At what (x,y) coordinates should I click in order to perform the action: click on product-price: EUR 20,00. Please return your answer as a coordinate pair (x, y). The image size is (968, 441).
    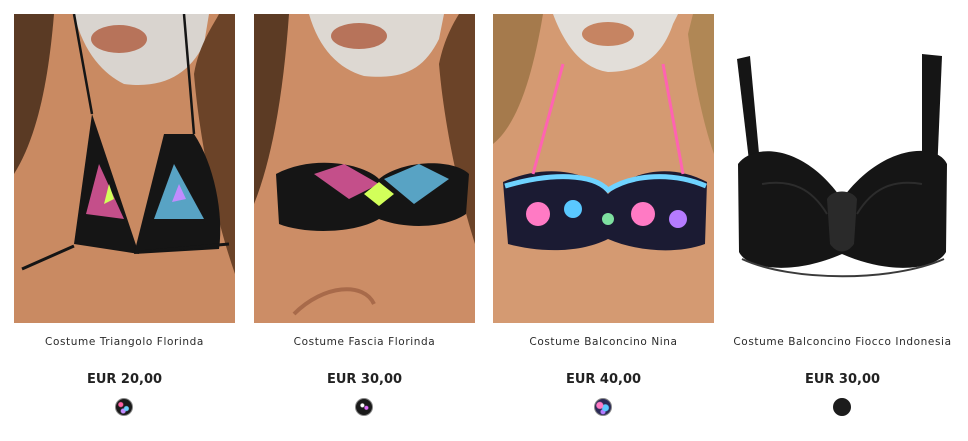
    Looking at the image, I should click on (124, 379).